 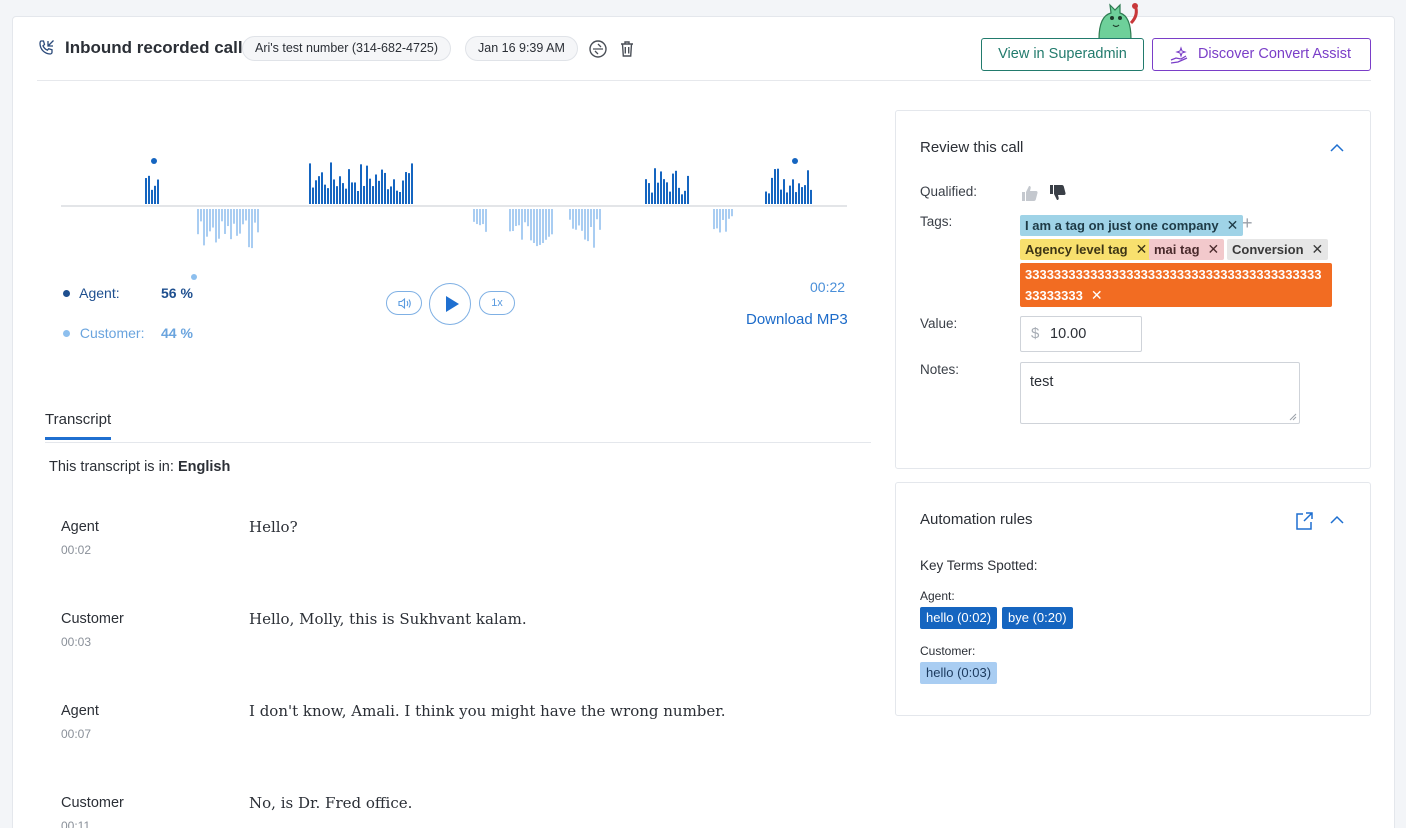 I want to click on tag-chip: Conversion ✕, so click(x=1278, y=249).